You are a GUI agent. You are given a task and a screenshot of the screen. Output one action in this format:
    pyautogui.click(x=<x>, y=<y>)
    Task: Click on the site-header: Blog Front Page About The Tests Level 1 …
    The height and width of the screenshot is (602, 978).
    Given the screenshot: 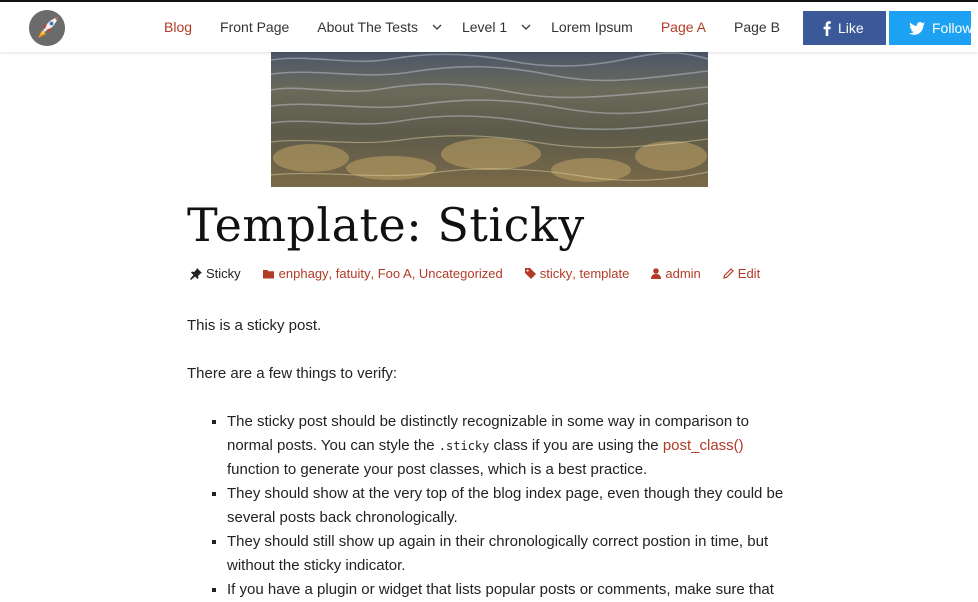 What is the action you would take?
    pyautogui.click(x=489, y=26)
    